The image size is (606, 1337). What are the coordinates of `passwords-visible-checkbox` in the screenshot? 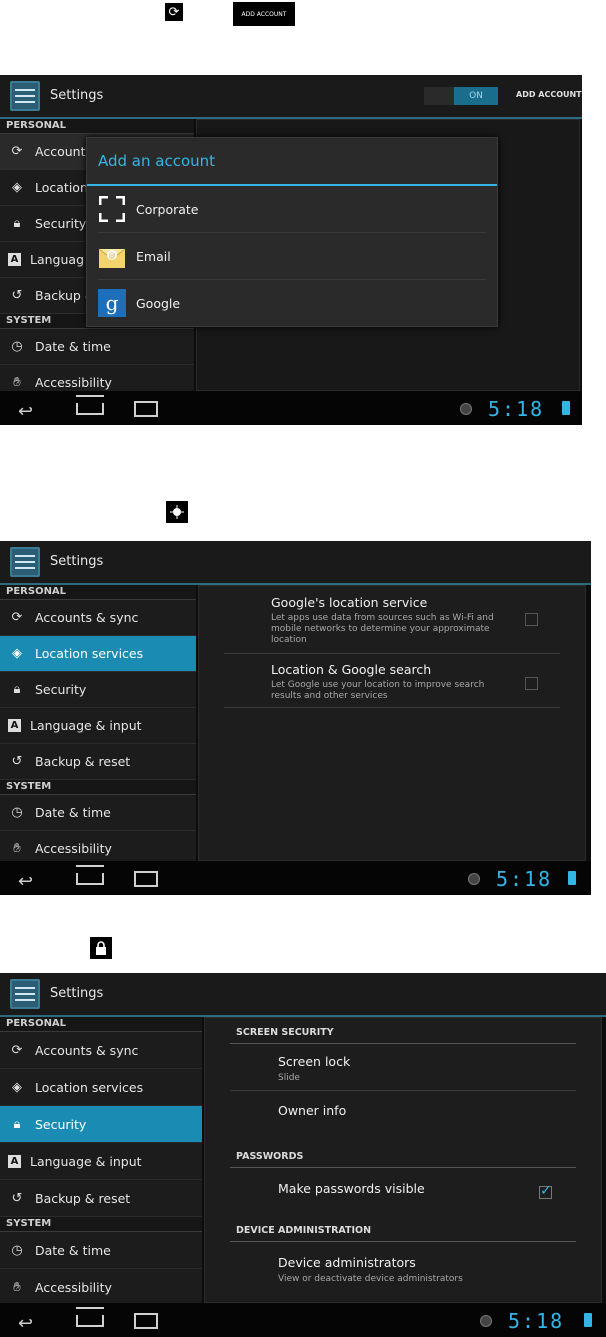 It's located at (545, 1191).